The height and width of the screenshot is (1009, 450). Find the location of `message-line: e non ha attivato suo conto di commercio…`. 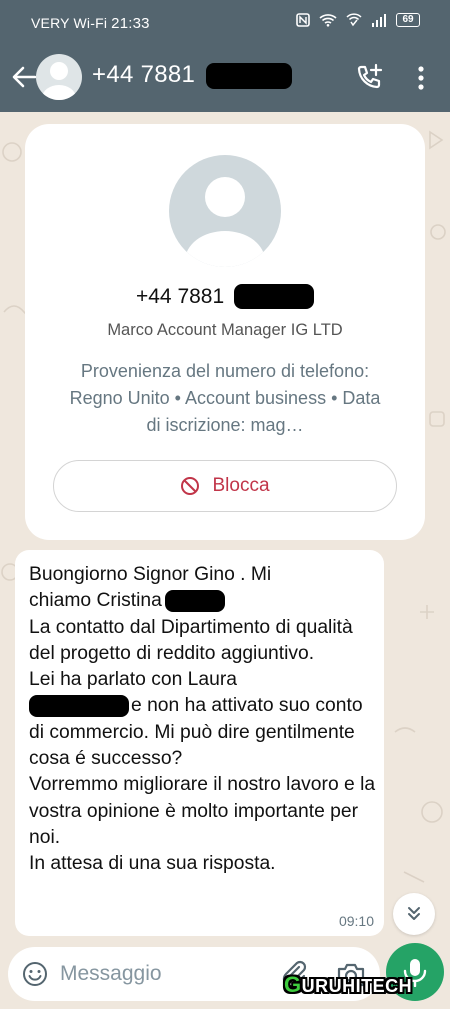

message-line: e non ha attivato suo conto di commercio… is located at coordinates (204, 732).